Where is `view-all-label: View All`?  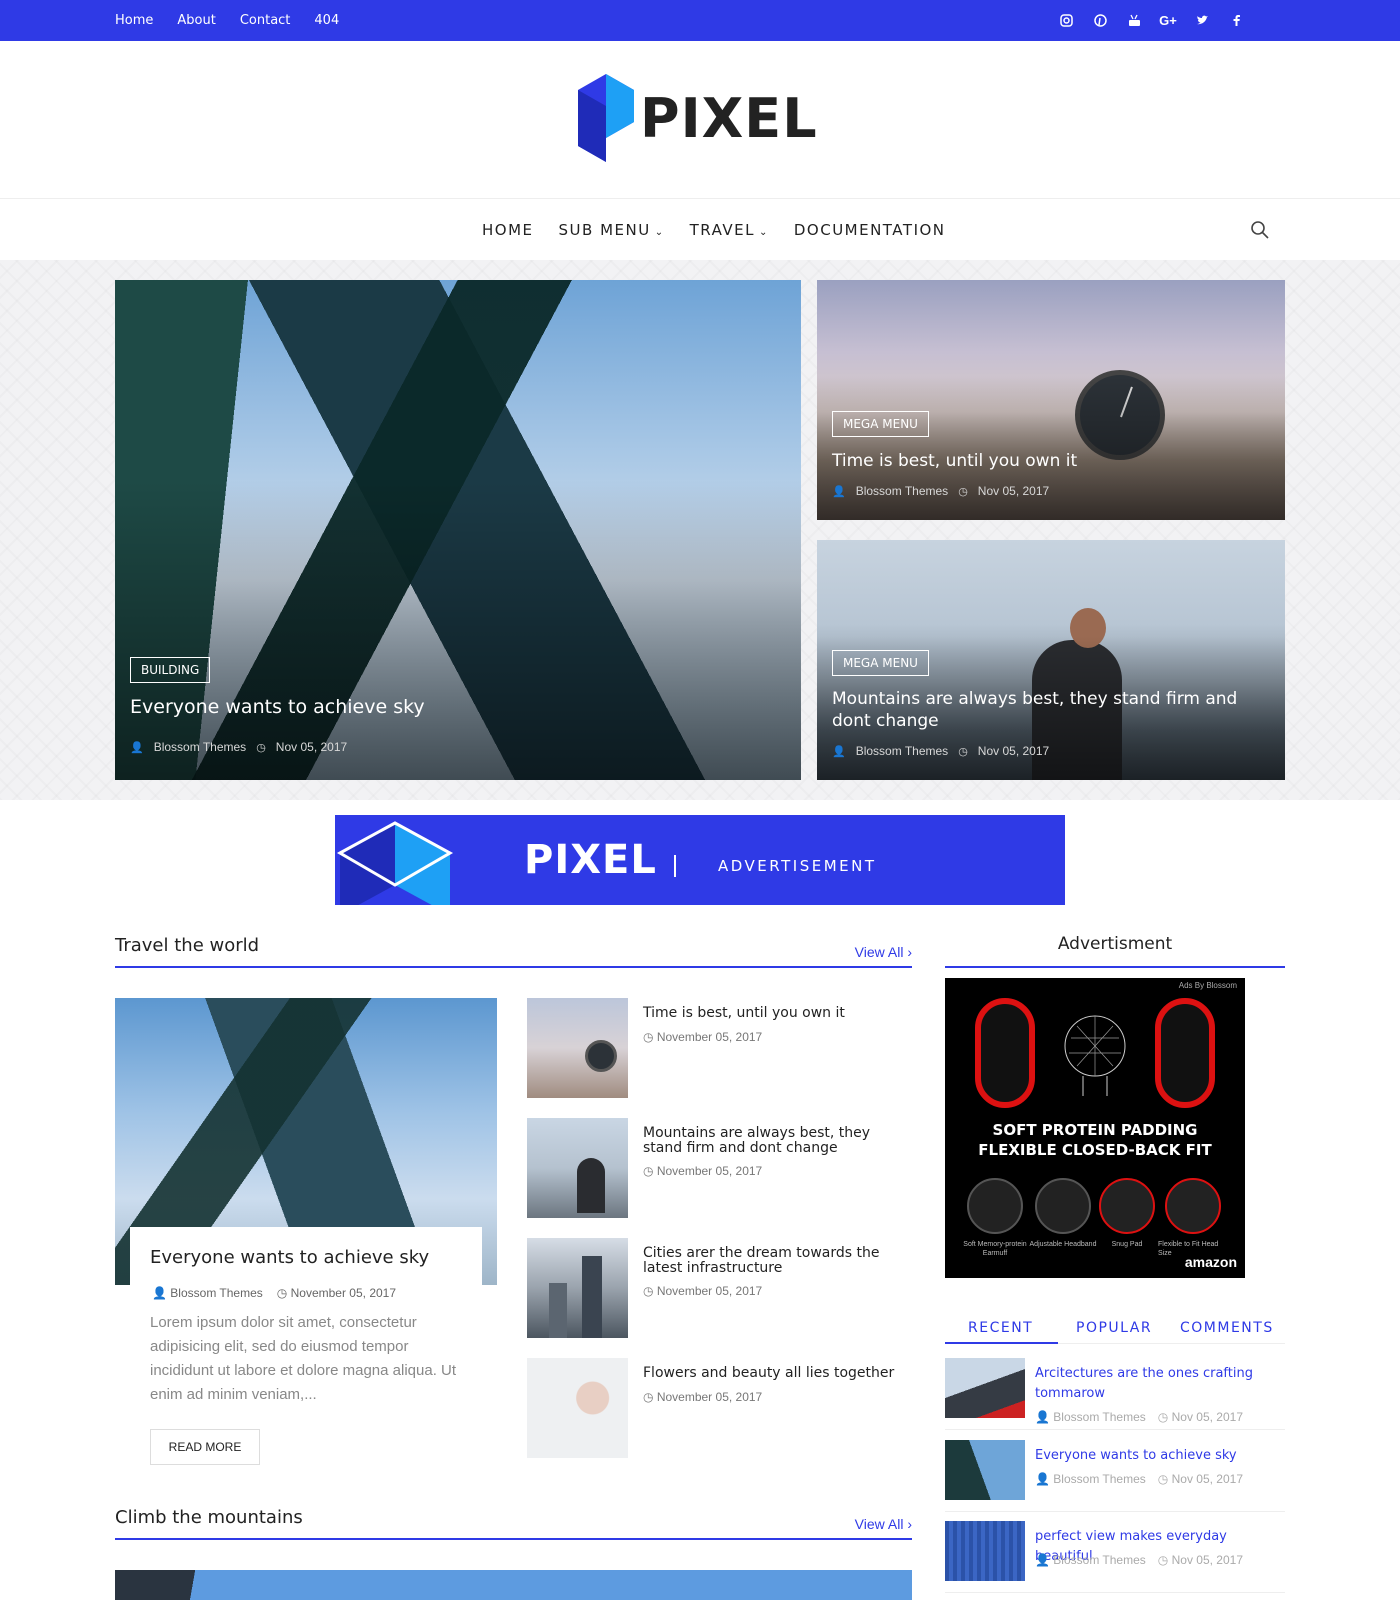
view-all-label: View All is located at coordinates (879, 1524).